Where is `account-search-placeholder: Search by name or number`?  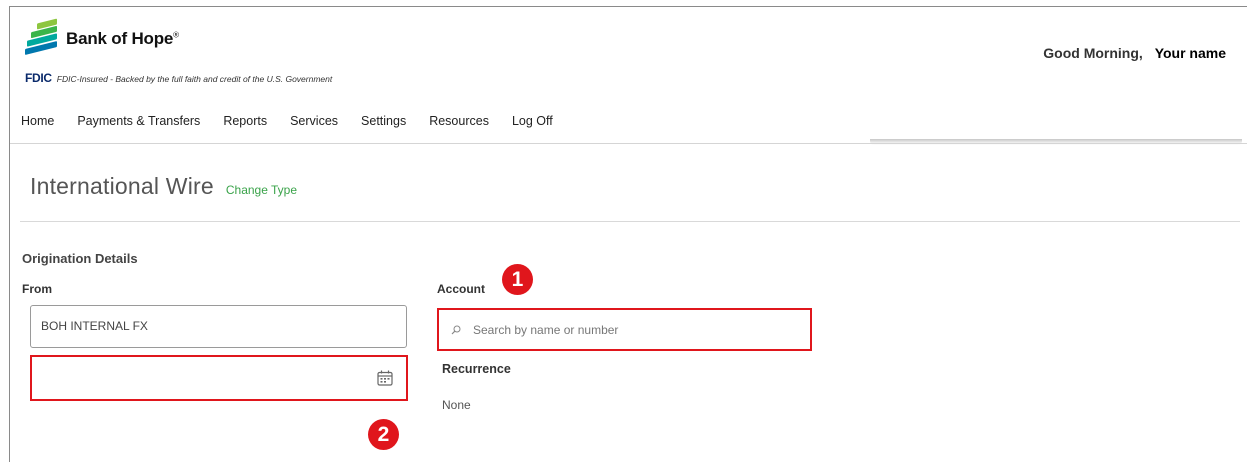
account-search-placeholder: Search by name or number is located at coordinates (546, 329).